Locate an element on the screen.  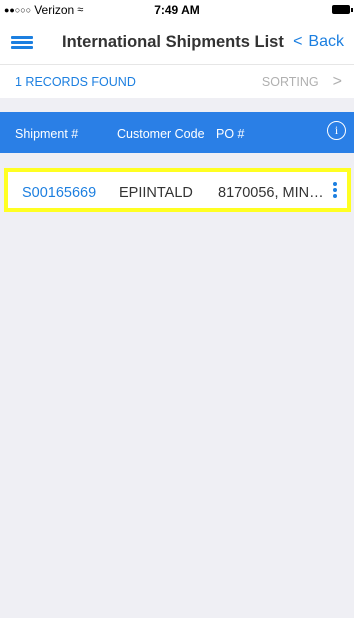
nav-bar: International Shipments List < Back is located at coordinates (177, 42).